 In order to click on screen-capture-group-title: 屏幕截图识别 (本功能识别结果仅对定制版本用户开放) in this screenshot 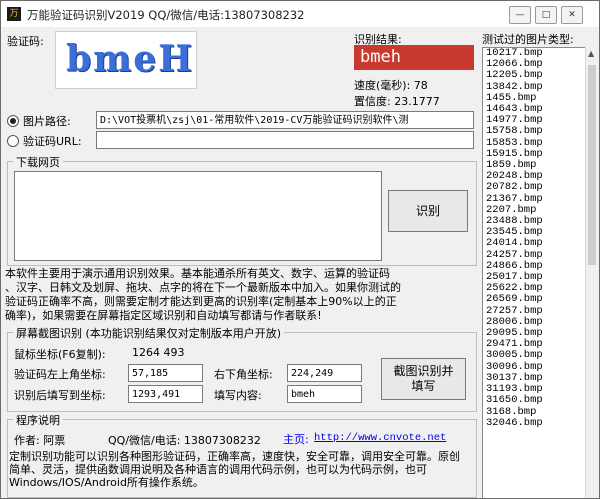, I will do `click(149, 333)`.